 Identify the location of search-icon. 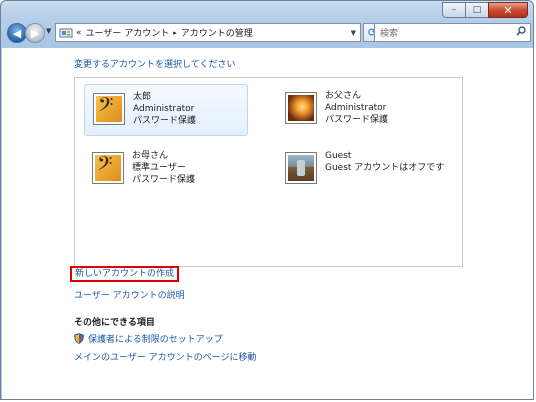
(521, 32).